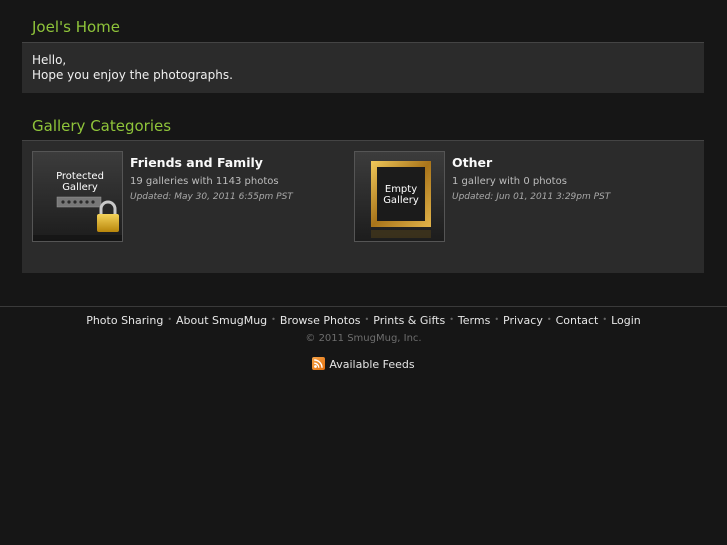  Describe the element at coordinates (409, 320) in the screenshot. I see `footer-link-prints-gifts: Prints & Gifts` at that location.